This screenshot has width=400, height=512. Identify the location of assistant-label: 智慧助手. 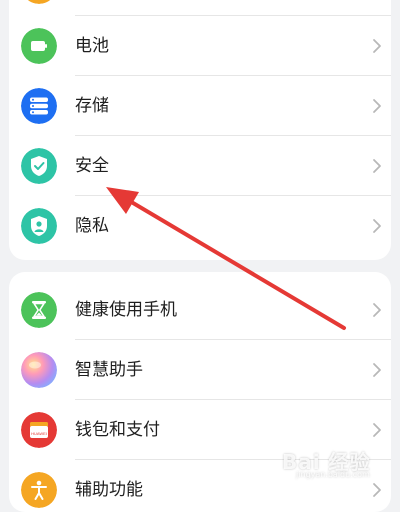
(109, 370).